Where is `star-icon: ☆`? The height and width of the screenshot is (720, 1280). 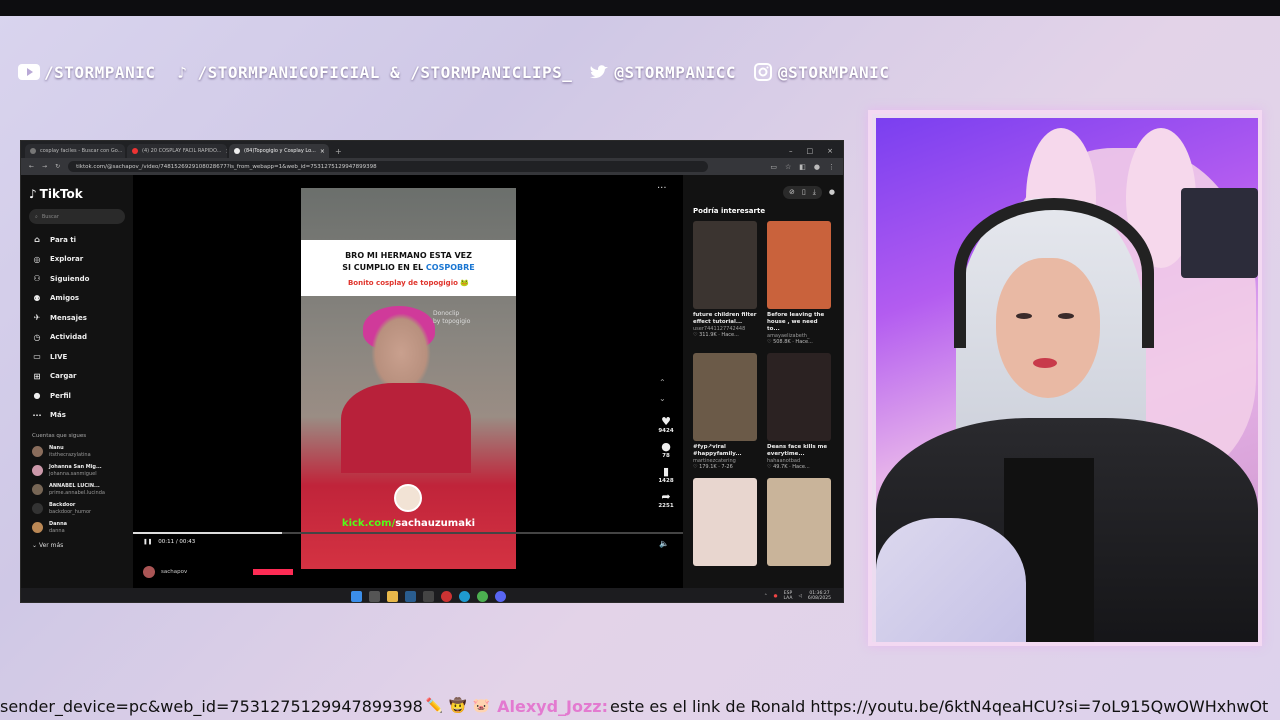
star-icon: ☆ is located at coordinates (788, 167).